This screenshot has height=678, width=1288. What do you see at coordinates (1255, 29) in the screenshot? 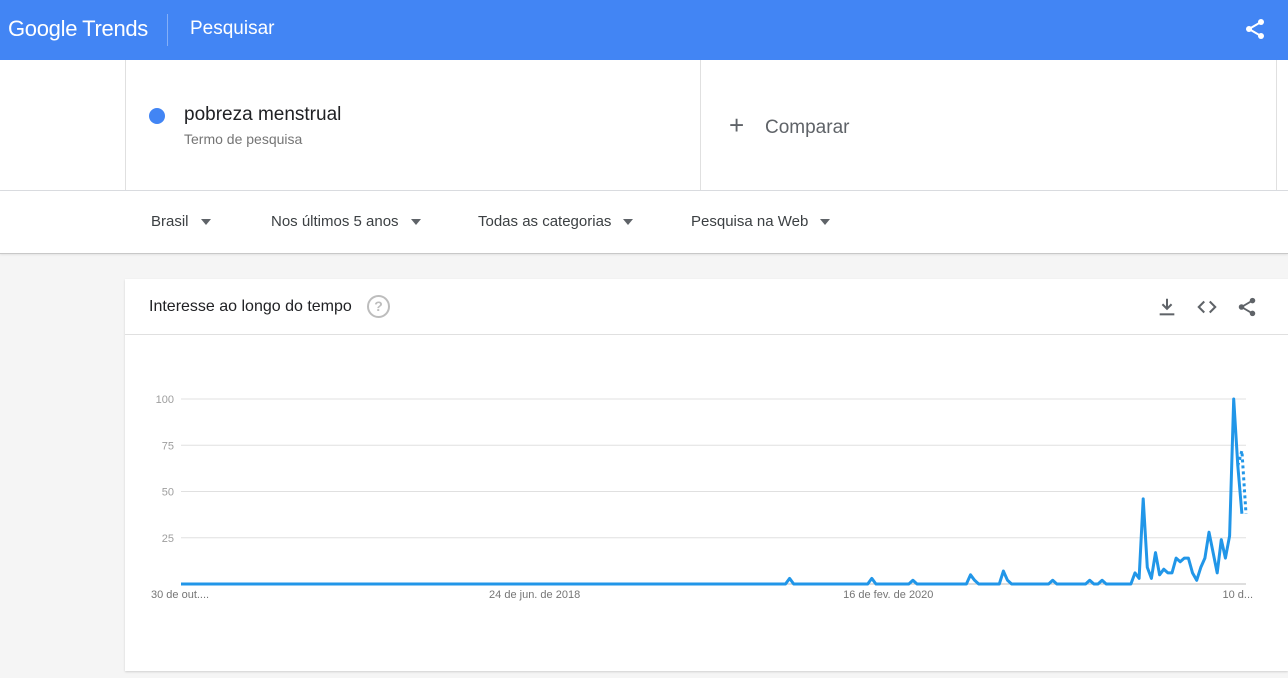
I see `share-icon` at bounding box center [1255, 29].